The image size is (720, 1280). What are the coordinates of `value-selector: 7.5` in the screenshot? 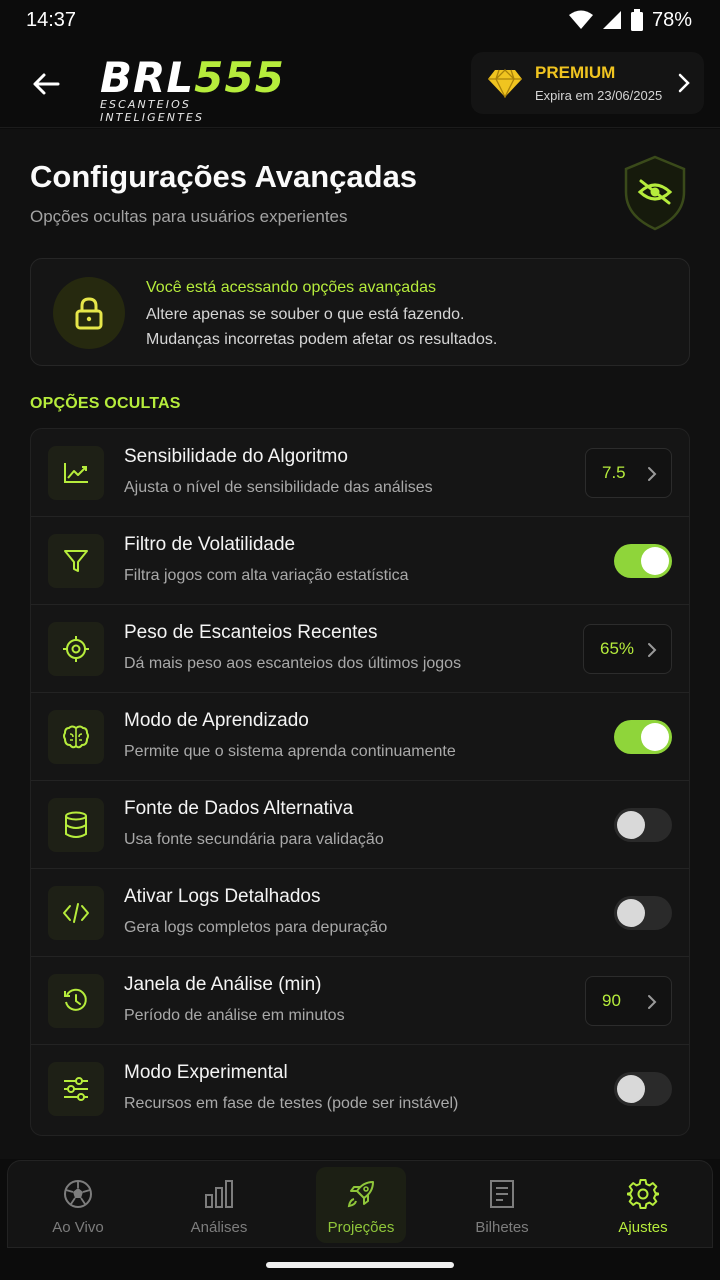 It's located at (628, 473).